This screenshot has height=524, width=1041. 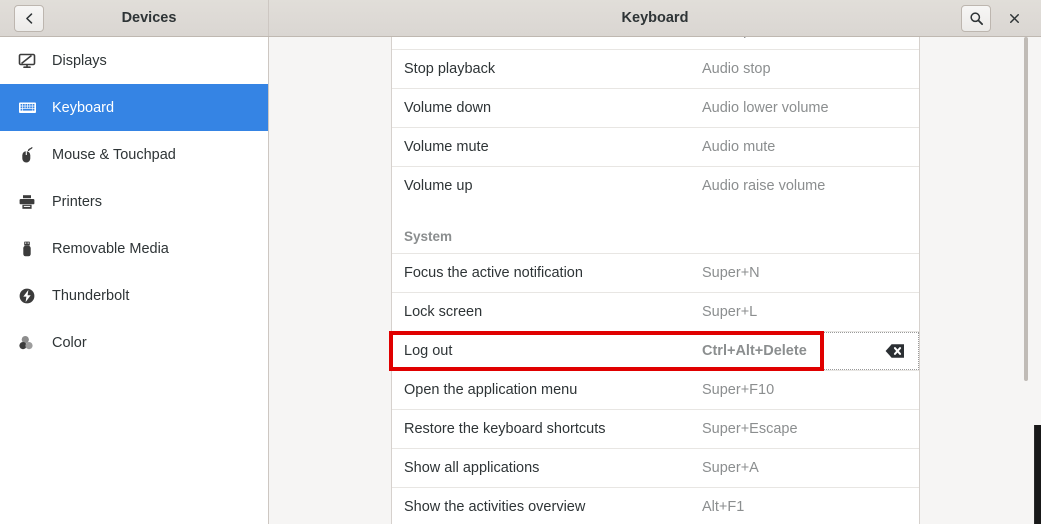 I want to click on close-icon, so click(x=1014, y=18).